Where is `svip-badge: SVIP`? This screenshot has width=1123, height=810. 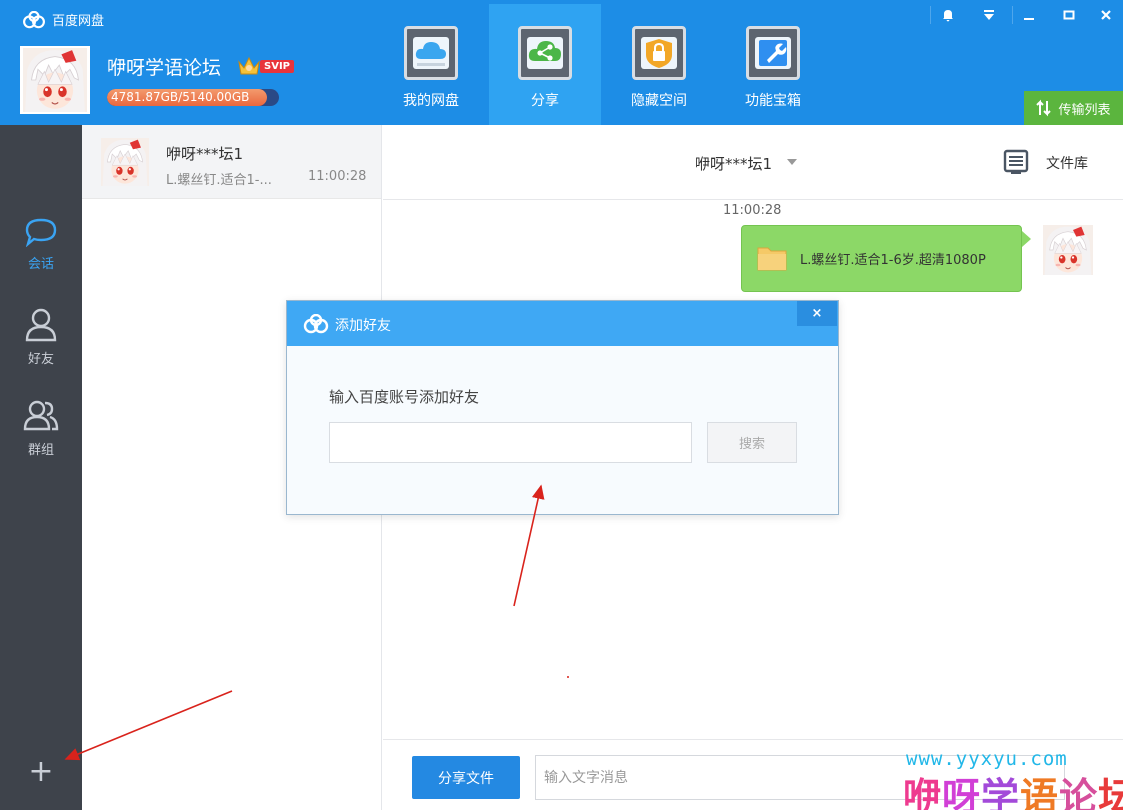
svip-badge: SVIP is located at coordinates (277, 66).